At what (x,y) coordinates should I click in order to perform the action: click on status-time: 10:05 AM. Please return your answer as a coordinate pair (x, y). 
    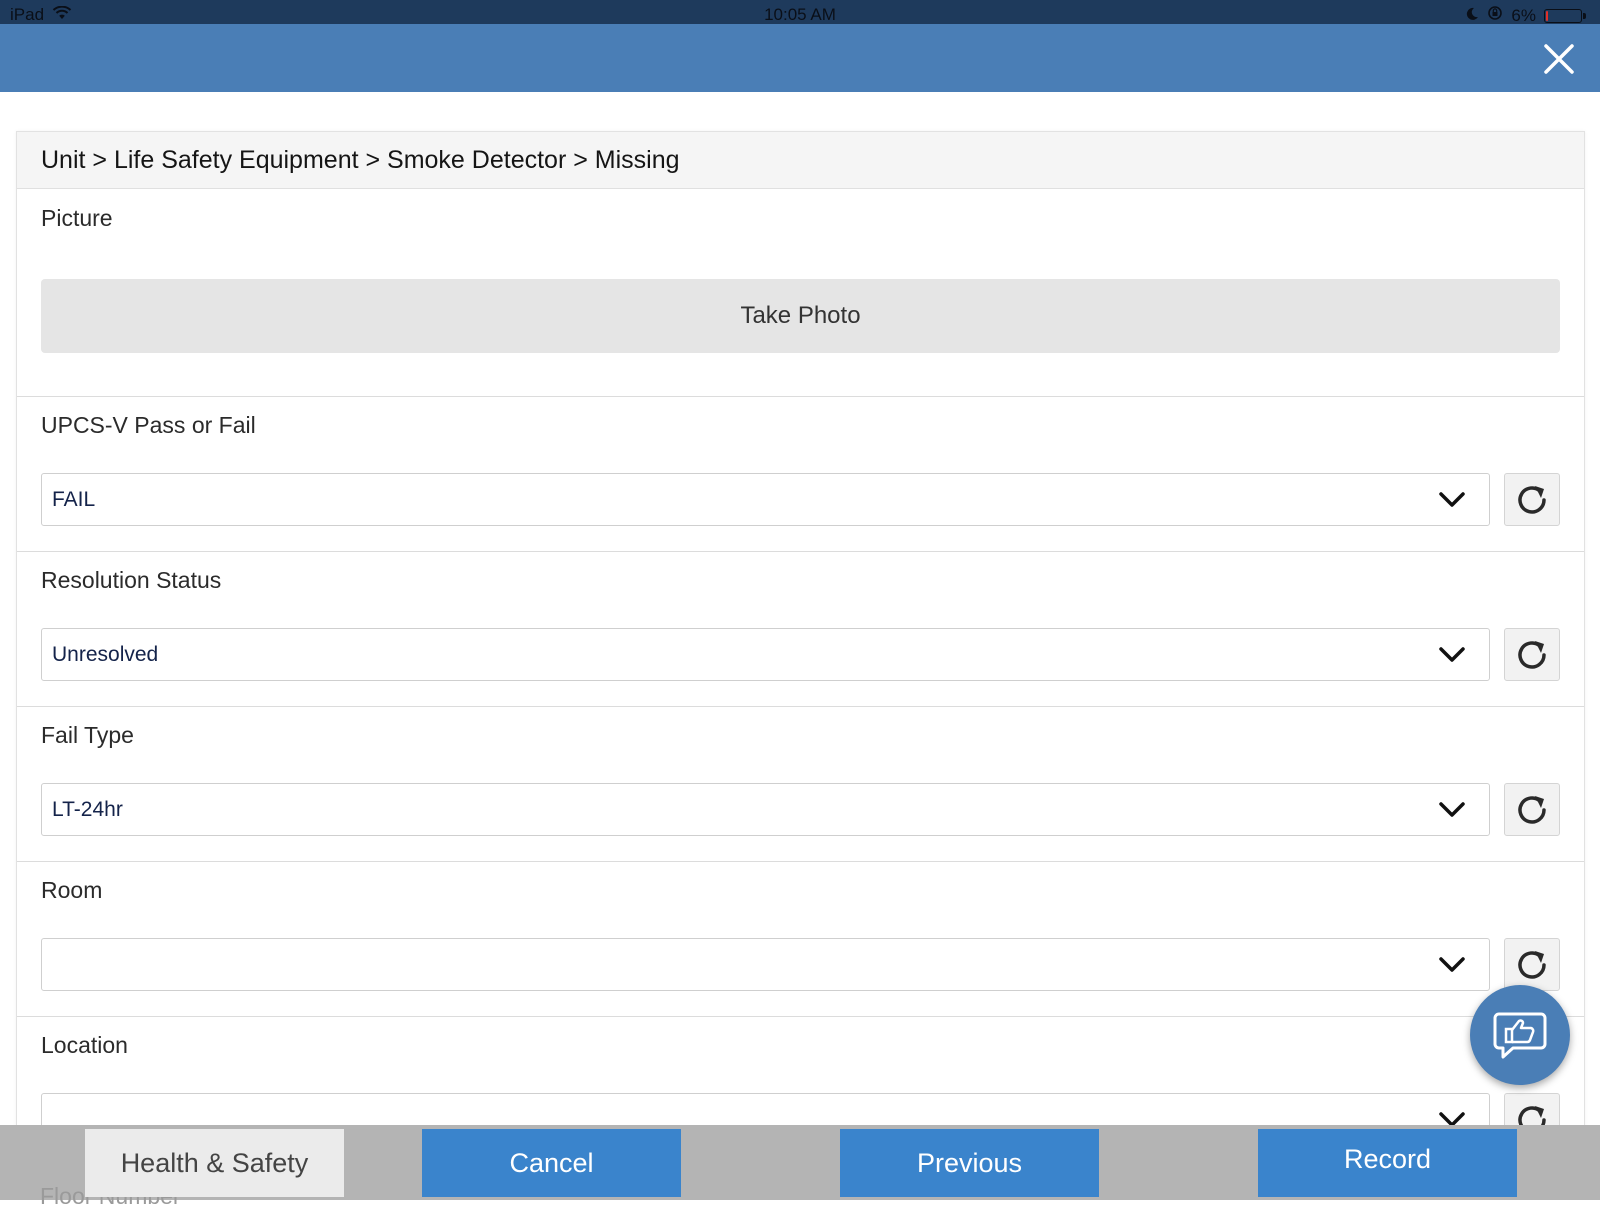
    Looking at the image, I should click on (800, 14).